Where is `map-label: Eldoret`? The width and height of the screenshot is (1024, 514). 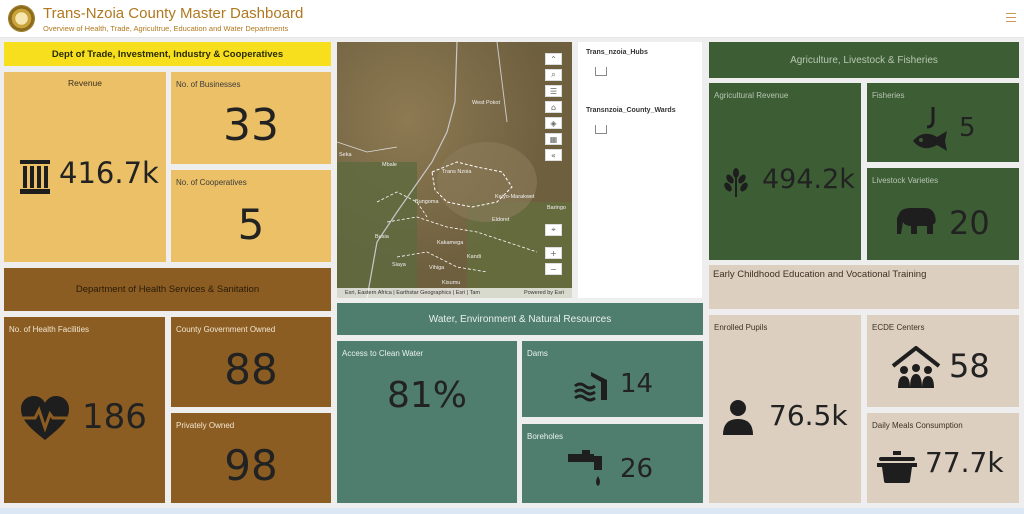
map-label: Eldoret is located at coordinates (501, 220).